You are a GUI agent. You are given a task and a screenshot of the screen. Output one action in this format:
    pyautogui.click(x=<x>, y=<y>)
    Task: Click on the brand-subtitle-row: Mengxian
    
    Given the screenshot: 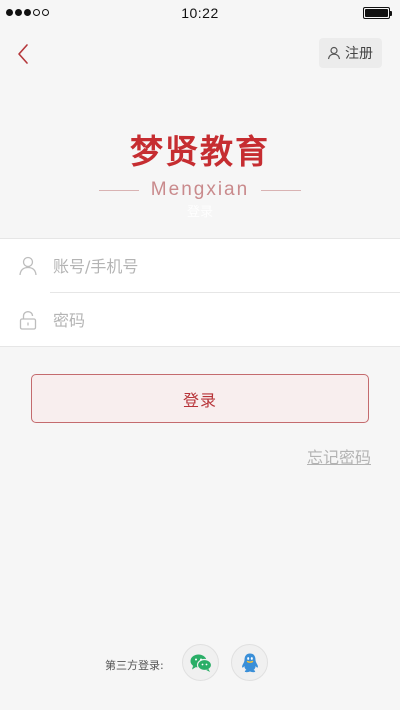 What is the action you would take?
    pyautogui.click(x=200, y=190)
    